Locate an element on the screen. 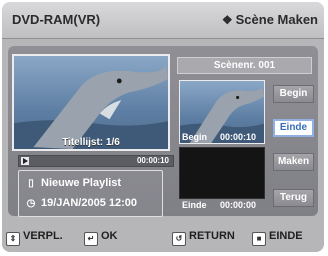  playlist-row: ▯ Nieuwe Playlist is located at coordinates (73, 183).